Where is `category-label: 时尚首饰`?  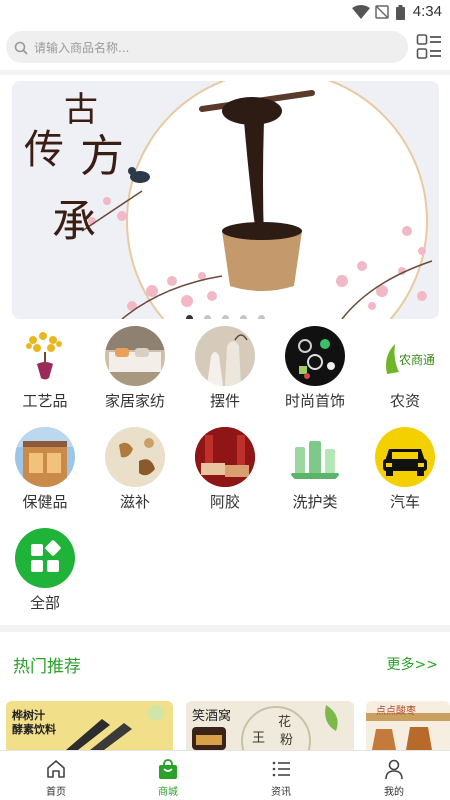
category-label: 时尚首饰 is located at coordinates (314, 401).